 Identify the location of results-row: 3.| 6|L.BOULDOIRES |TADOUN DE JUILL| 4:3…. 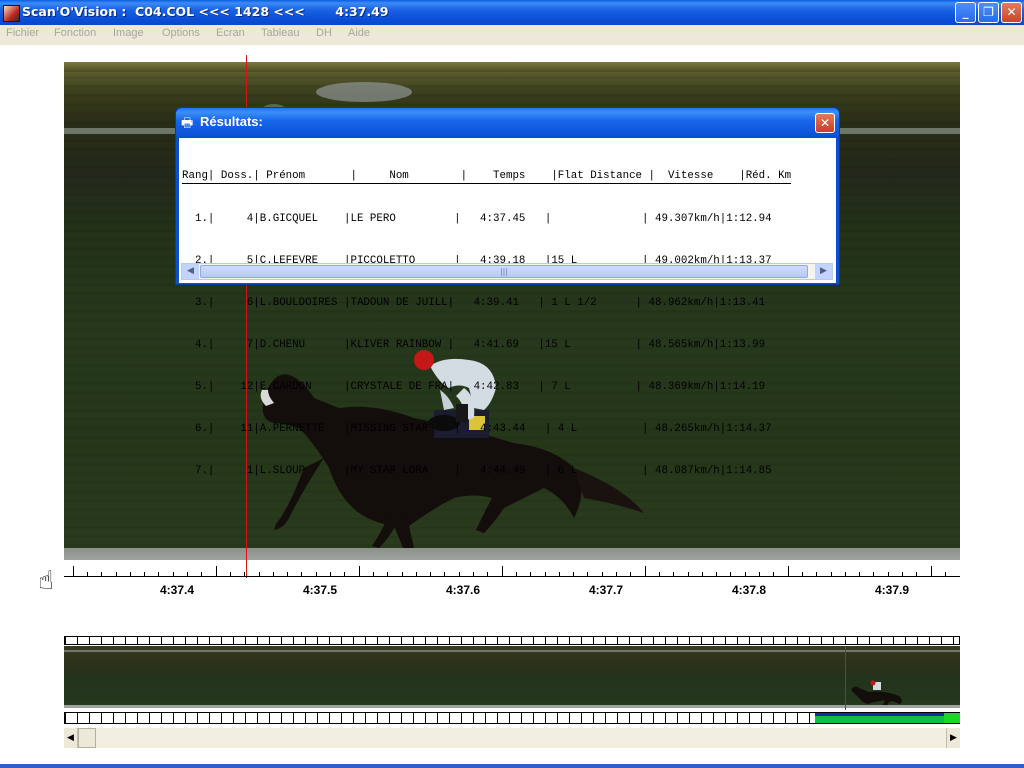
(486, 303).